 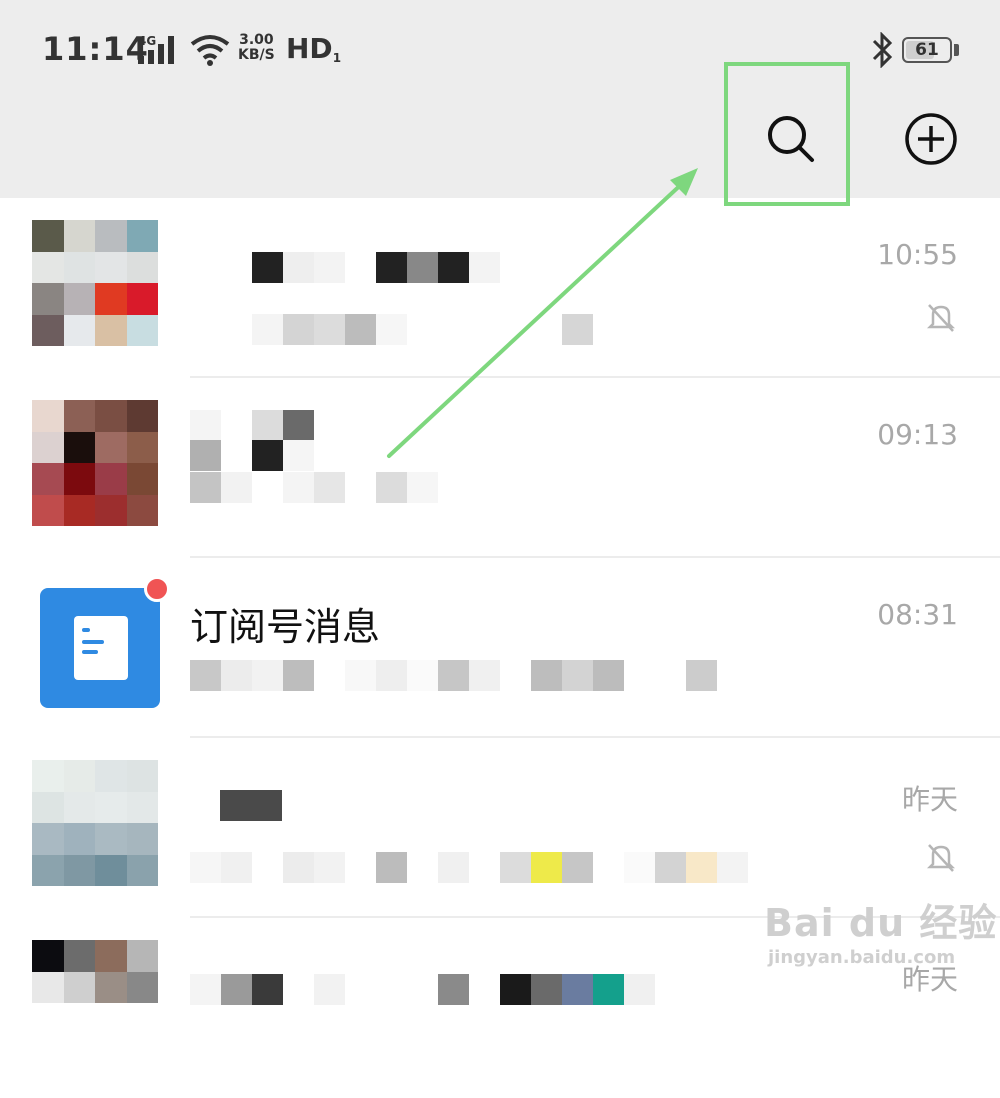 What do you see at coordinates (881, 923) in the screenshot?
I see `watermark-main: Bai du 经验` at bounding box center [881, 923].